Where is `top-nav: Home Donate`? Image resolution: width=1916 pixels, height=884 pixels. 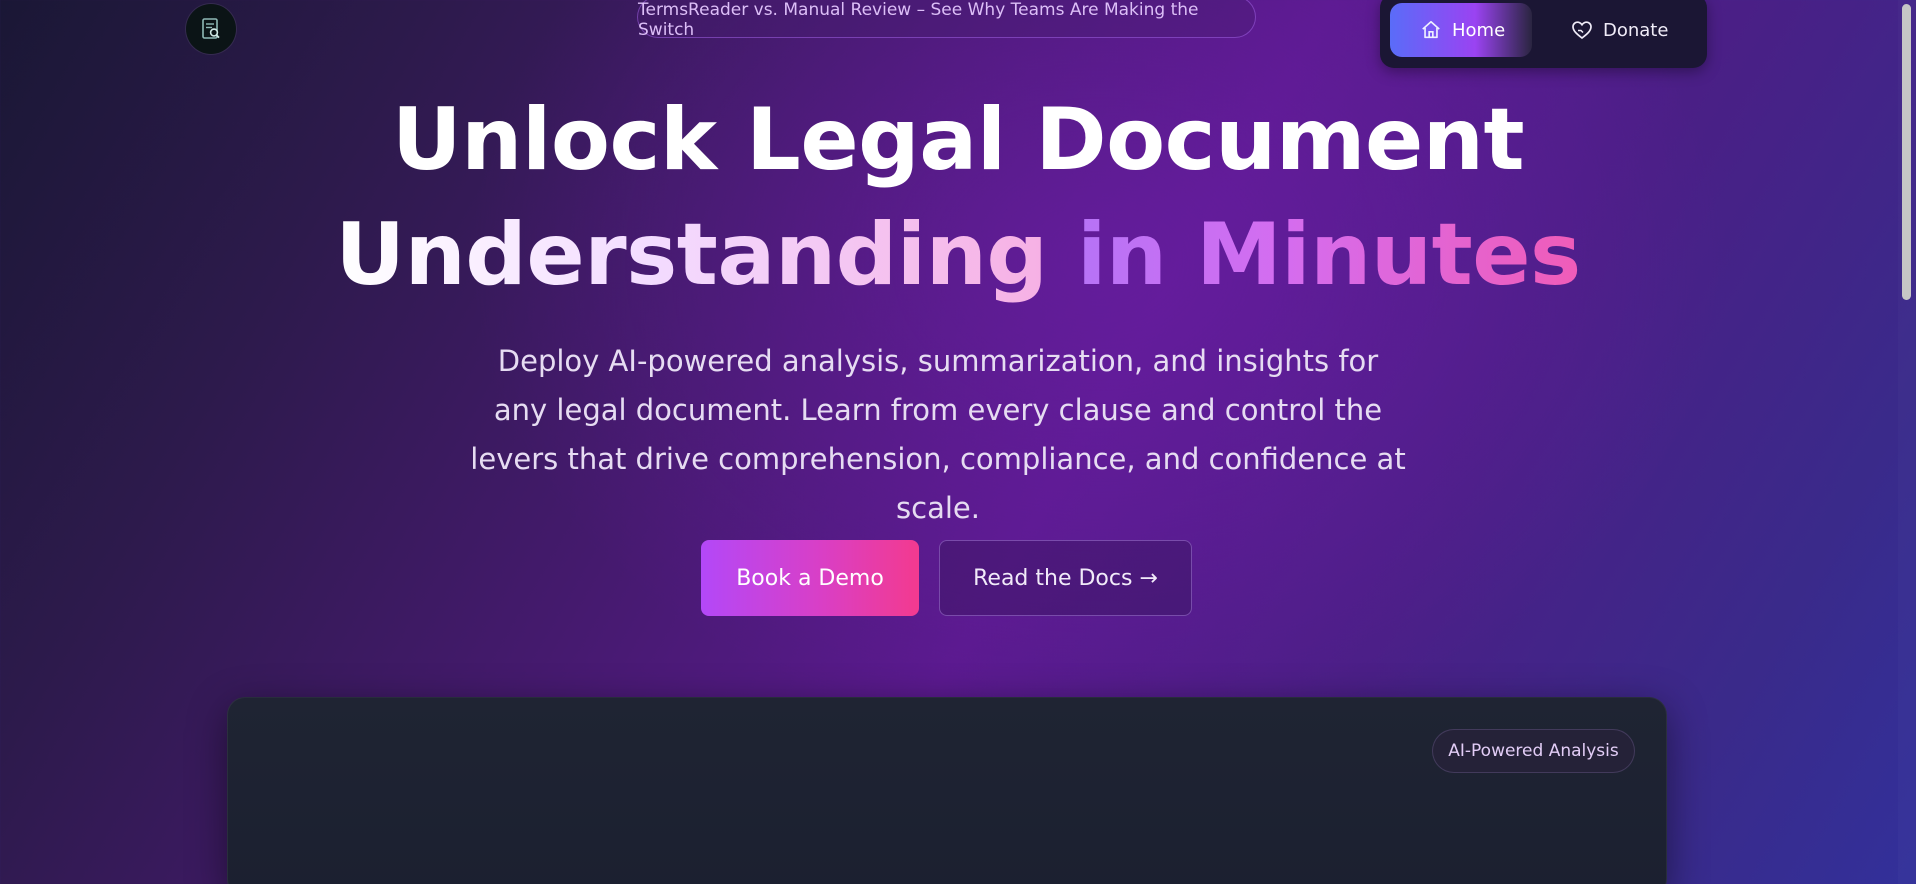
top-nav: Home Donate is located at coordinates (1543, 34).